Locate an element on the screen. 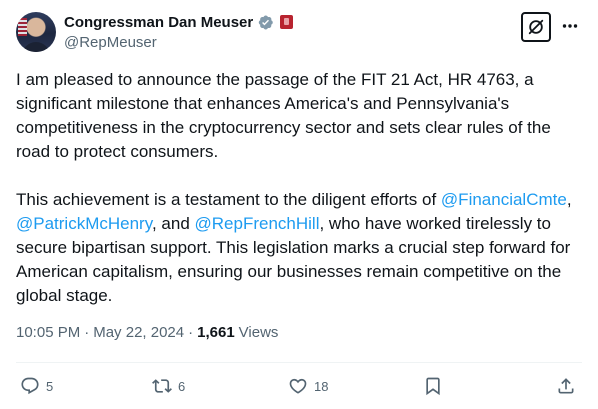  mention-repfrenchhill: @RepFrenchHill is located at coordinates (257, 223).